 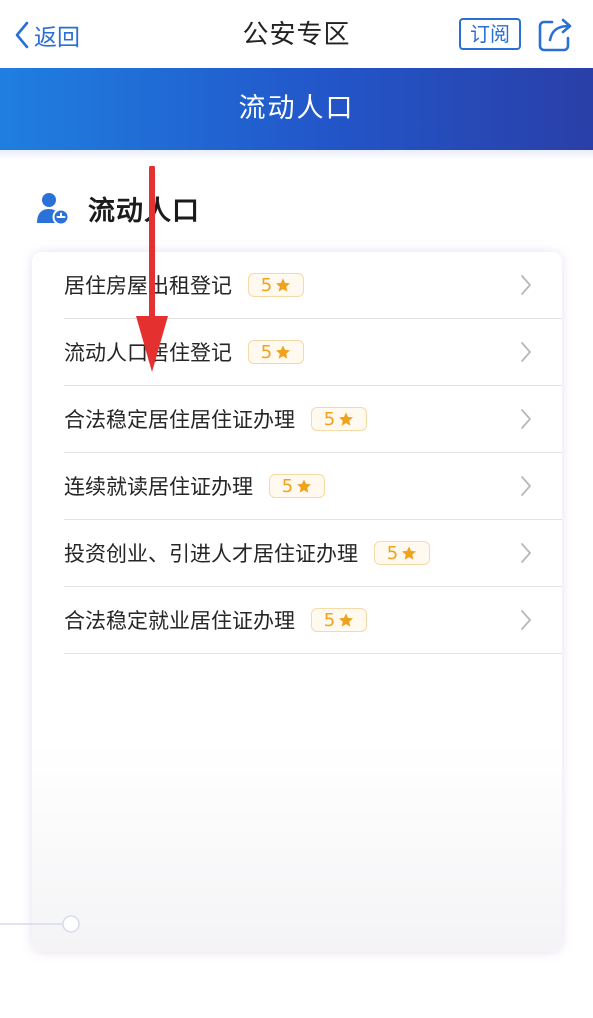 What do you see at coordinates (313, 352) in the screenshot?
I see `list-item: 流动人口居住登记 5` at bounding box center [313, 352].